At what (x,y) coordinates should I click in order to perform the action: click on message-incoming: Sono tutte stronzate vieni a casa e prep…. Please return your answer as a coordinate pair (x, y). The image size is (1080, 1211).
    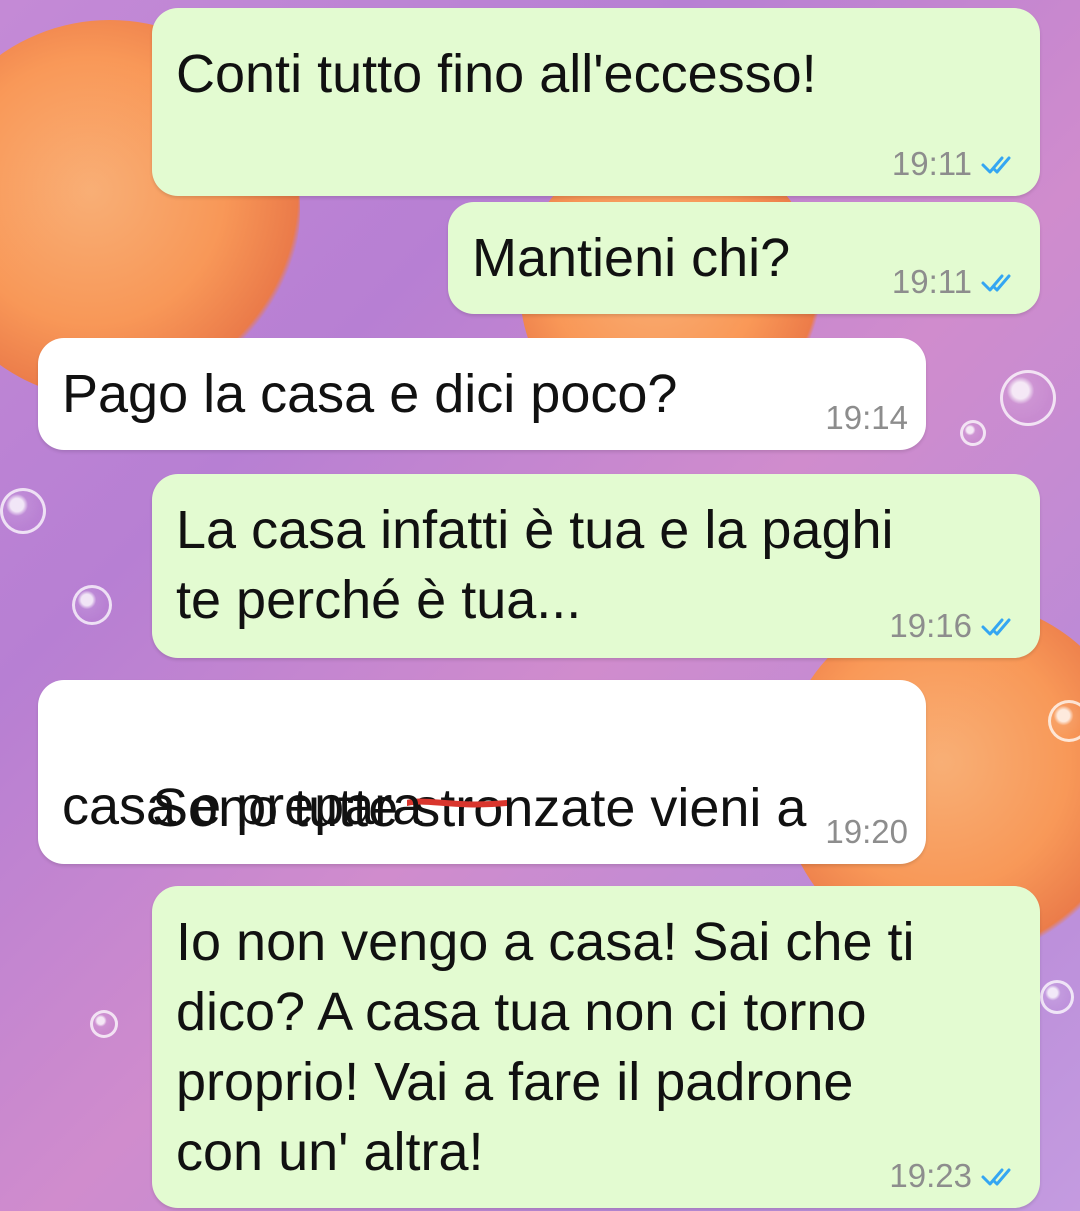
    Looking at the image, I should click on (482, 772).